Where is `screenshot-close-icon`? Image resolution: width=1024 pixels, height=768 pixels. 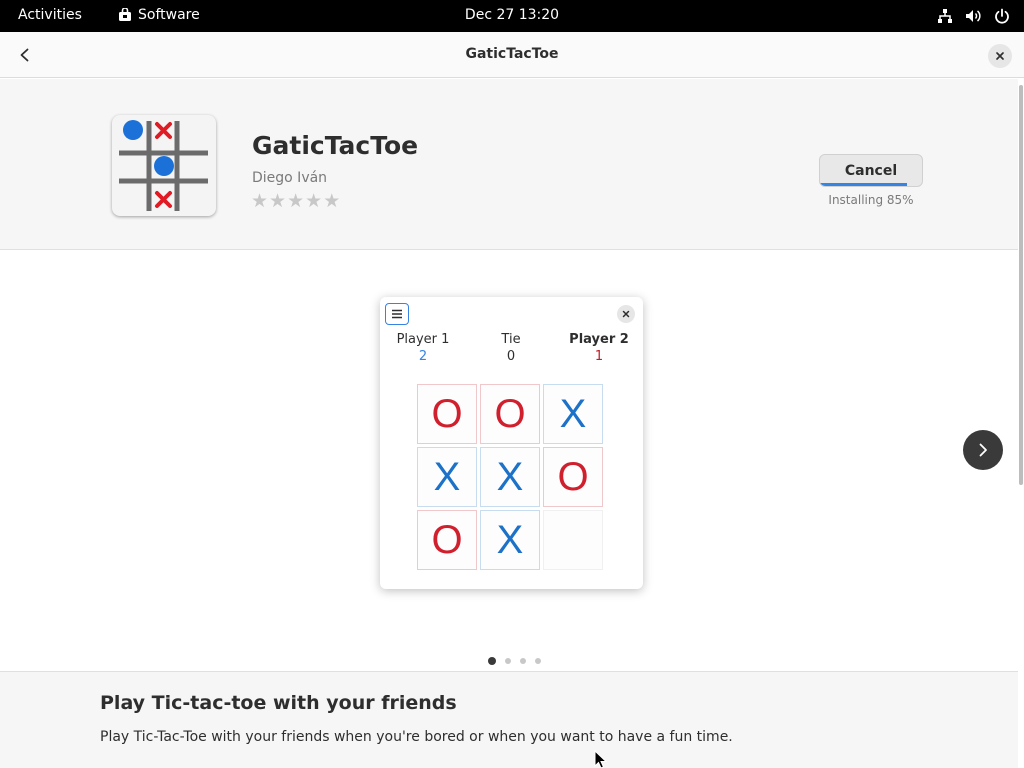 screenshot-close-icon is located at coordinates (626, 314).